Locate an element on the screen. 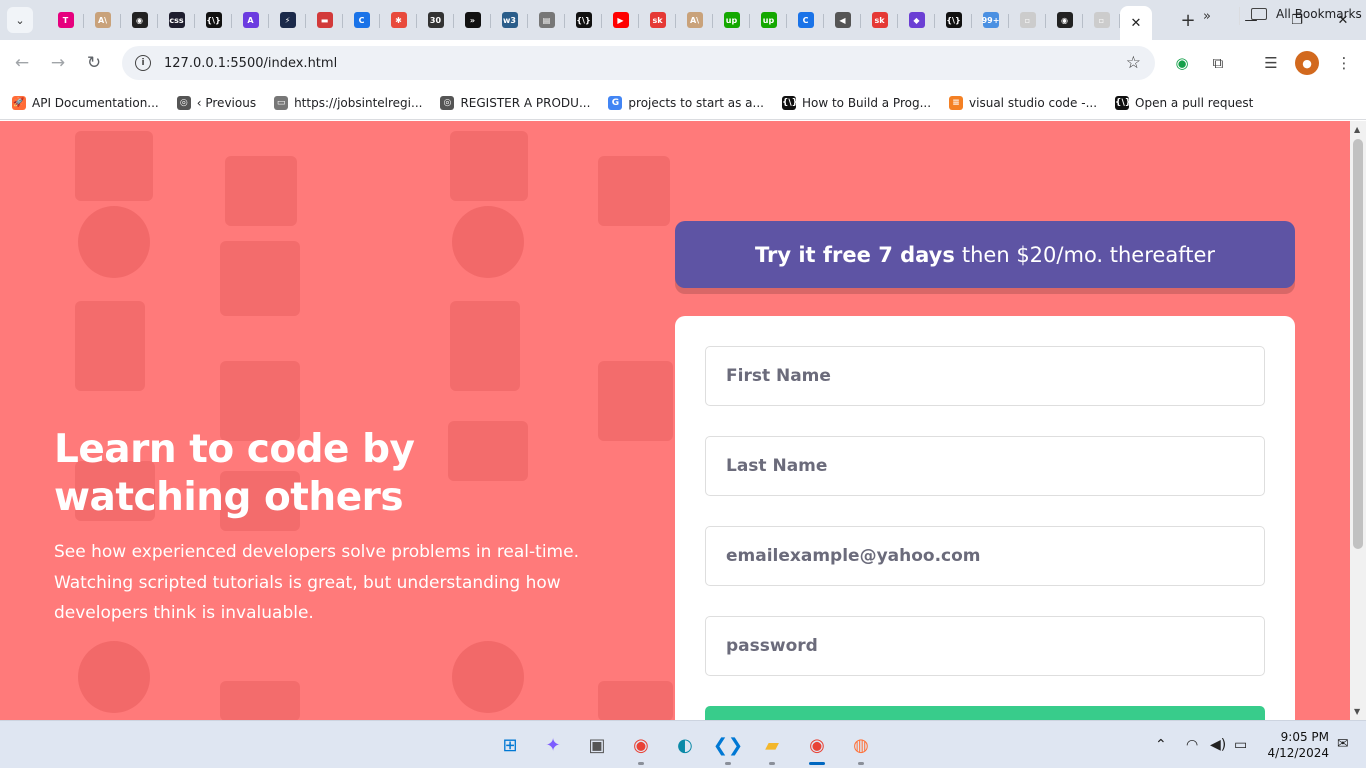  browser-tab: ◆ is located at coordinates (916, 20).